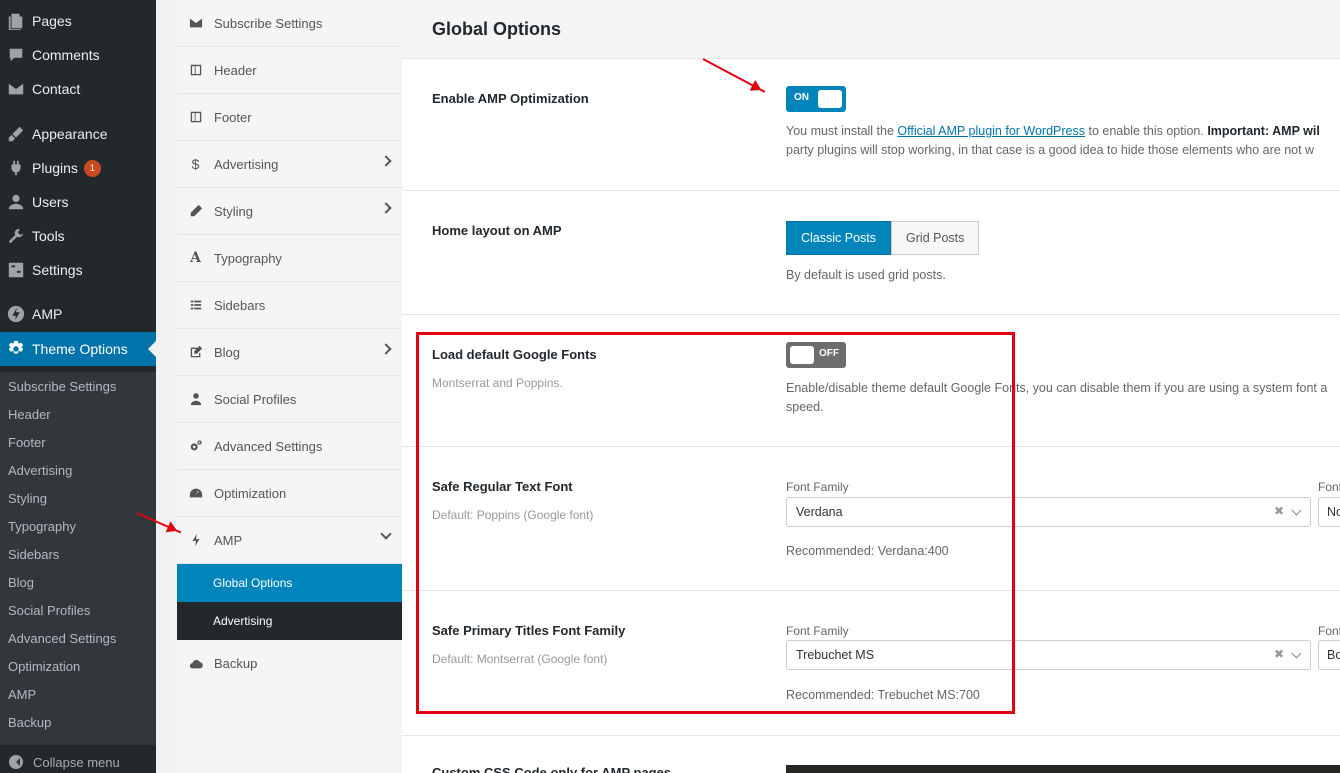  I want to click on nav-item-optimization: Optimization, so click(289, 493).